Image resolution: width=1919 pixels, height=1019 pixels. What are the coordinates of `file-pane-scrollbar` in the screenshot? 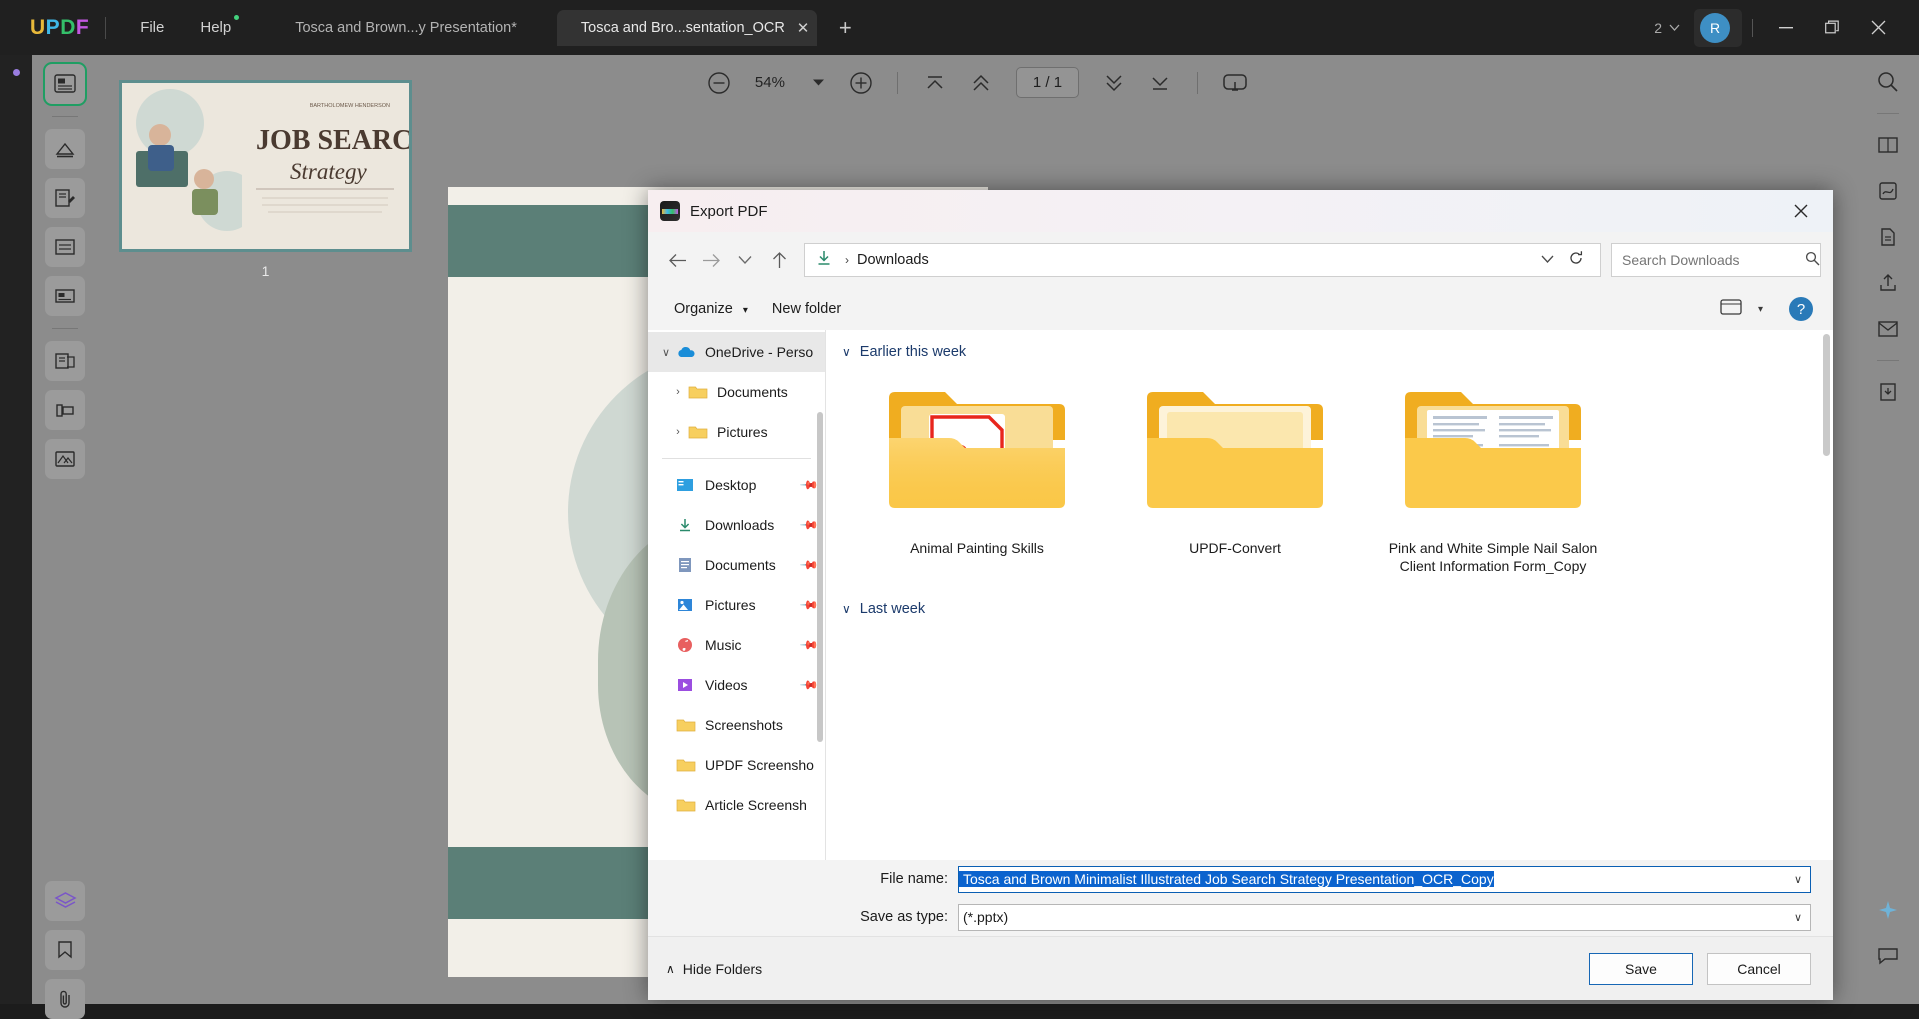 It's located at (1826, 395).